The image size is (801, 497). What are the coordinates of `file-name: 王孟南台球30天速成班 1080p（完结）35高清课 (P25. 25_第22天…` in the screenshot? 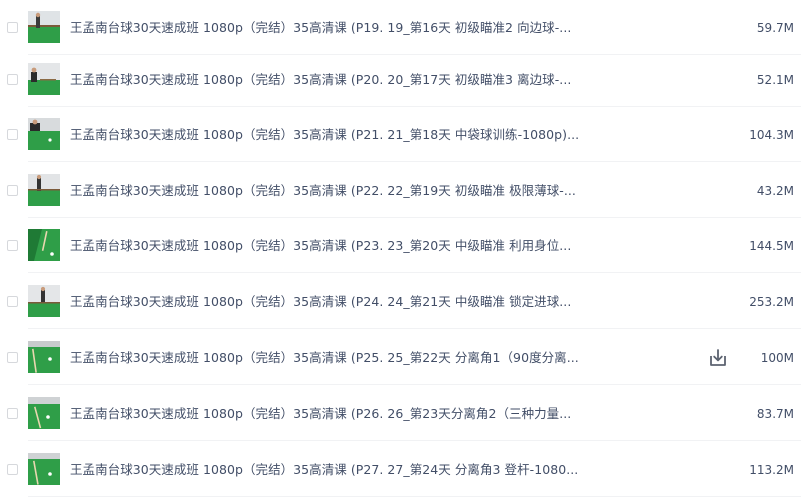 It's located at (324, 358).